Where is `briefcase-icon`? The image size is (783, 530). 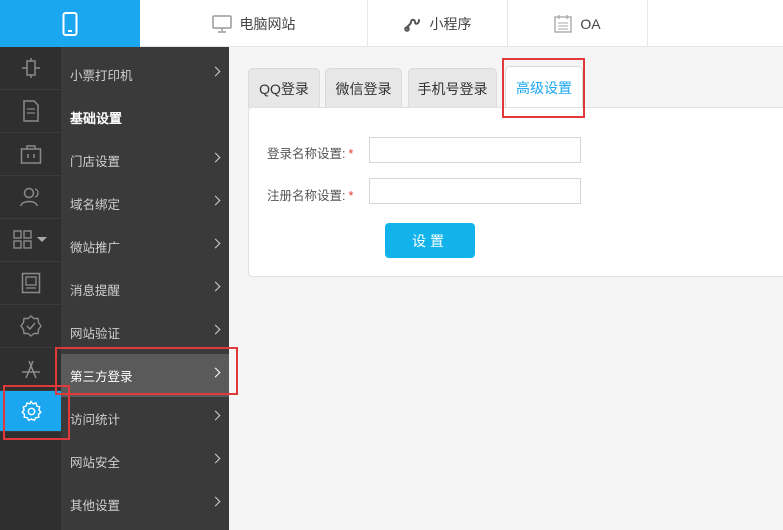
briefcase-icon is located at coordinates (30, 154).